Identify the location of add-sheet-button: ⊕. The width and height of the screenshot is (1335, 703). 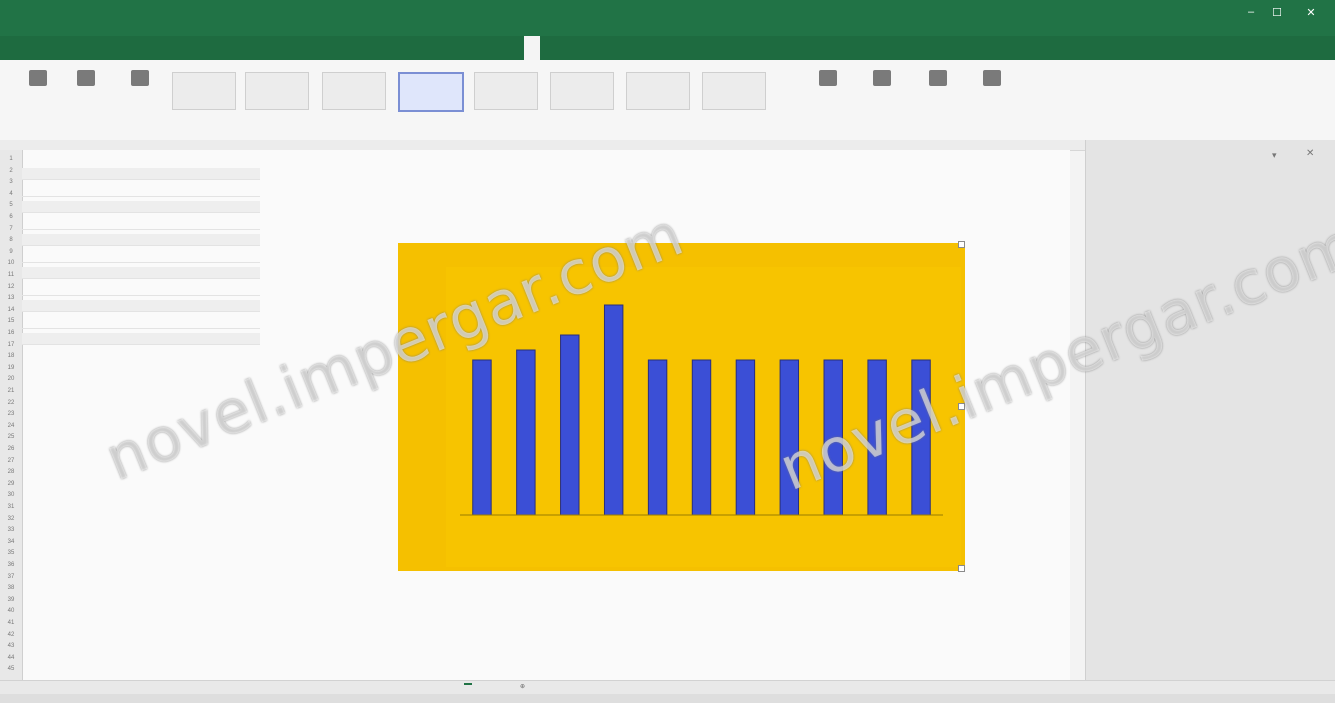
(522, 686).